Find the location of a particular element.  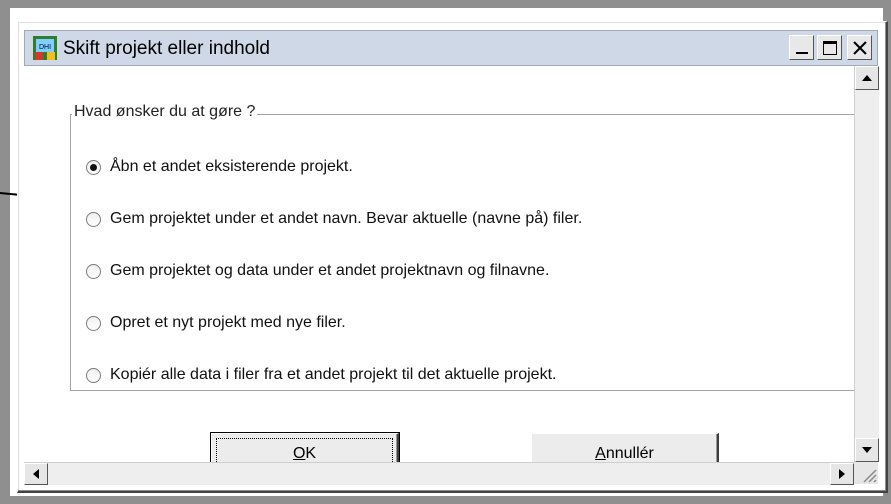

radio-button-checked-icon is located at coordinates (93, 167).